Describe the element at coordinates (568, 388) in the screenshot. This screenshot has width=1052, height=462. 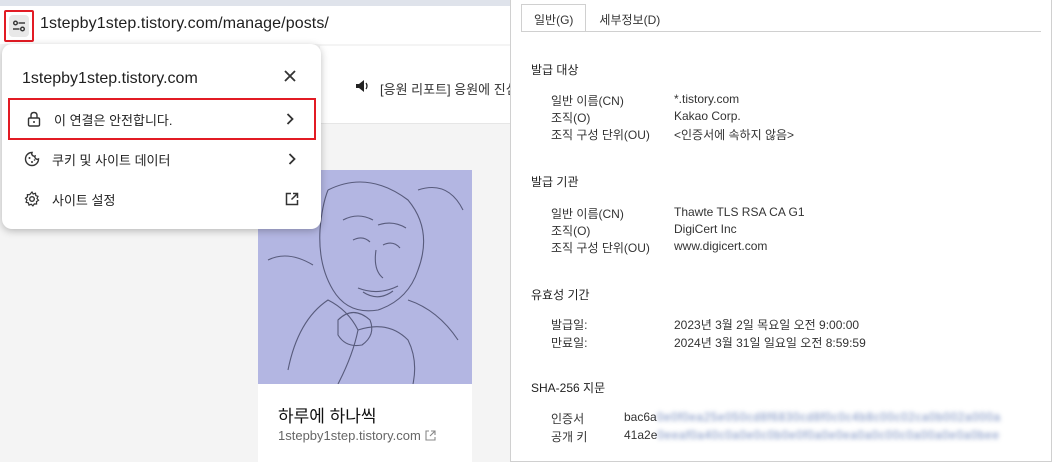
I see `sha256-heading: SHA-256 지문` at that location.